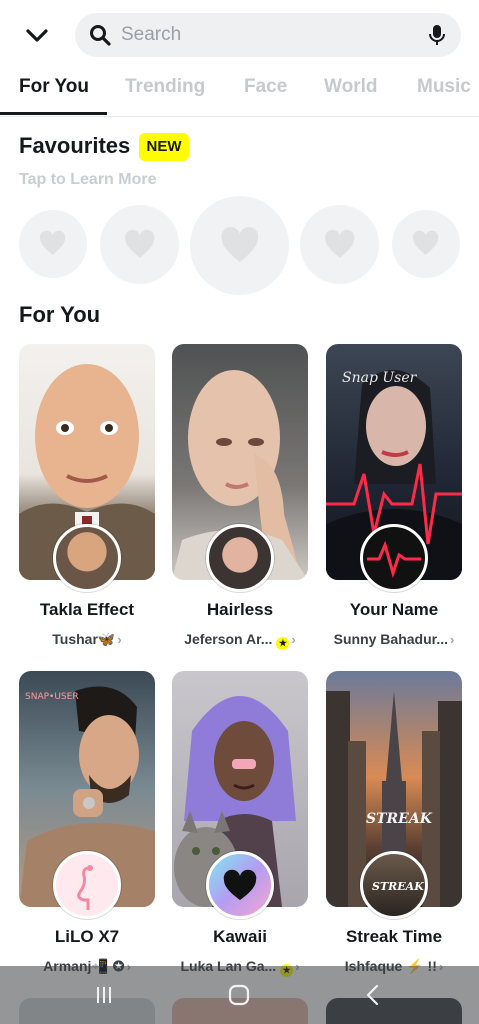  Describe the element at coordinates (37, 35) in the screenshot. I see `chevron-down-icon` at that location.